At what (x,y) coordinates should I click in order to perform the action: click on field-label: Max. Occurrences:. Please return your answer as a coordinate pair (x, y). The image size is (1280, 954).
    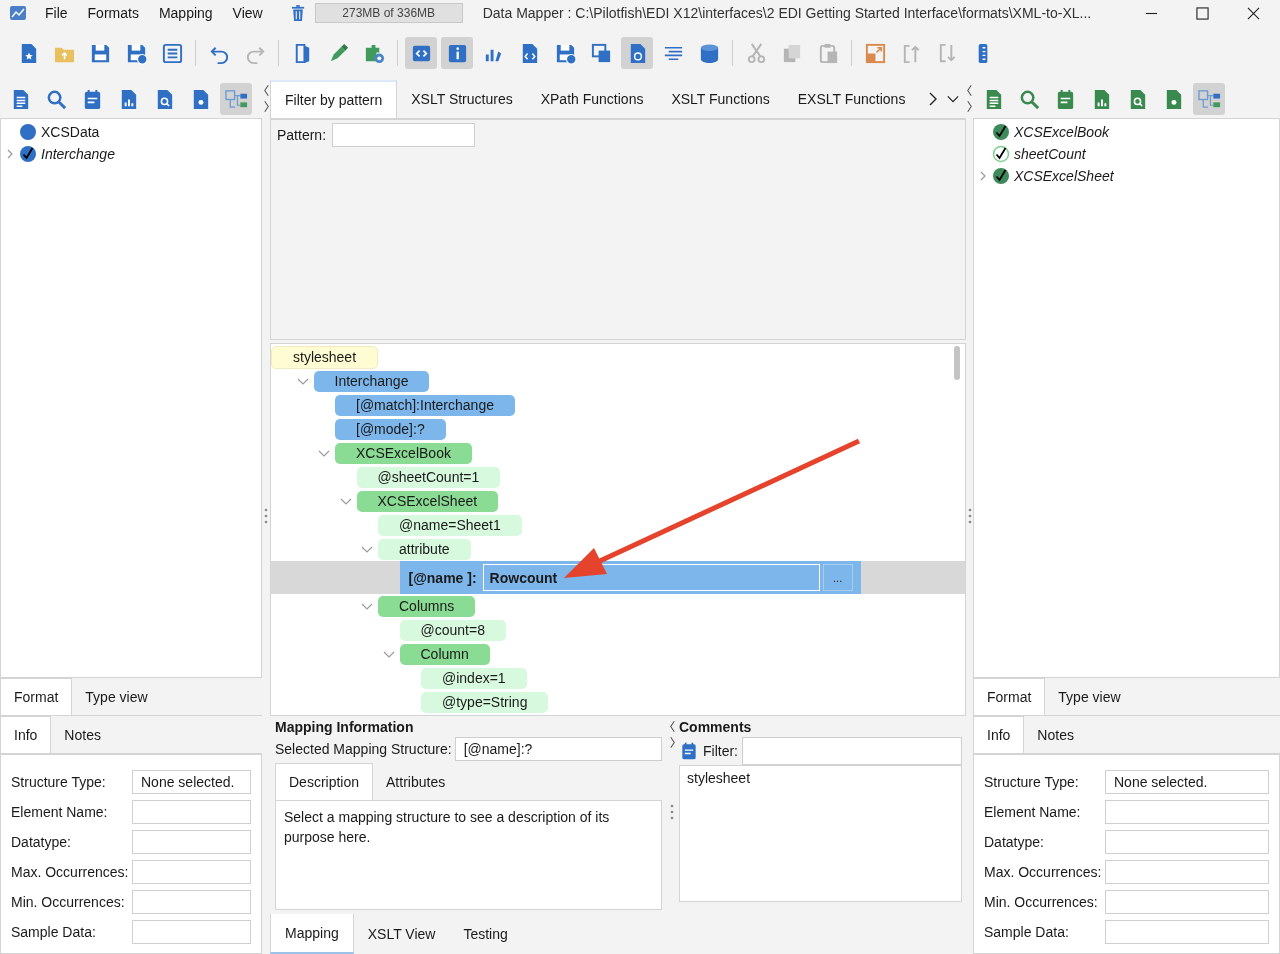
    Looking at the image, I should click on (70, 872).